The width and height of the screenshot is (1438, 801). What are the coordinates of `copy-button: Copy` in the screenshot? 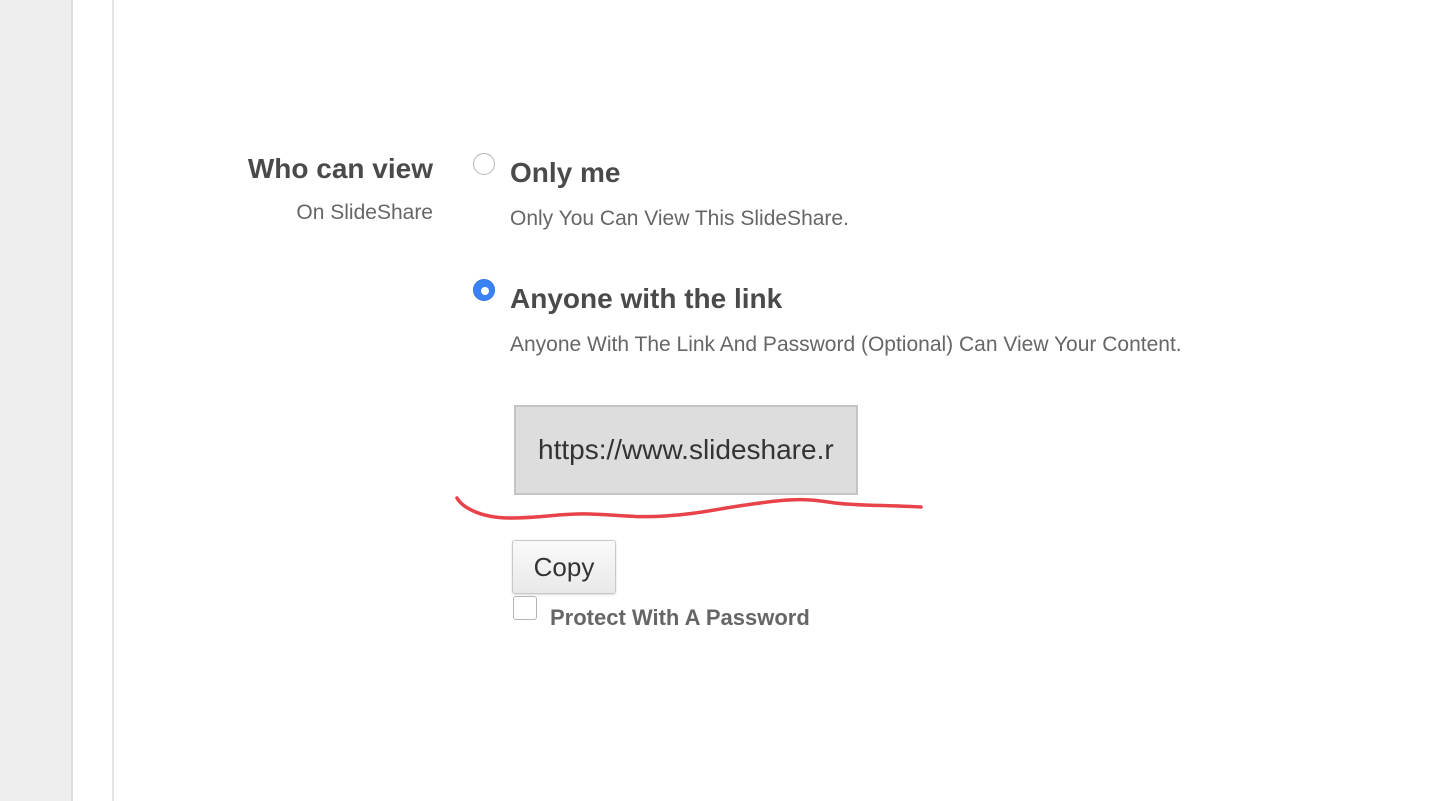 It's located at (564, 567).